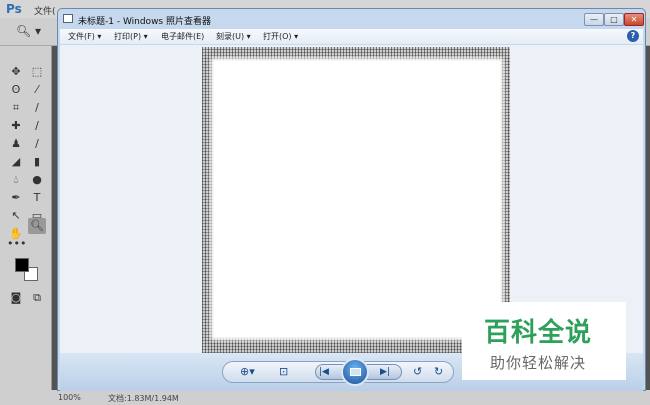 This screenshot has width=650, height=405. What do you see at coordinates (131, 36) in the screenshot?
I see `menu-print: 打印(P) ▾` at bounding box center [131, 36].